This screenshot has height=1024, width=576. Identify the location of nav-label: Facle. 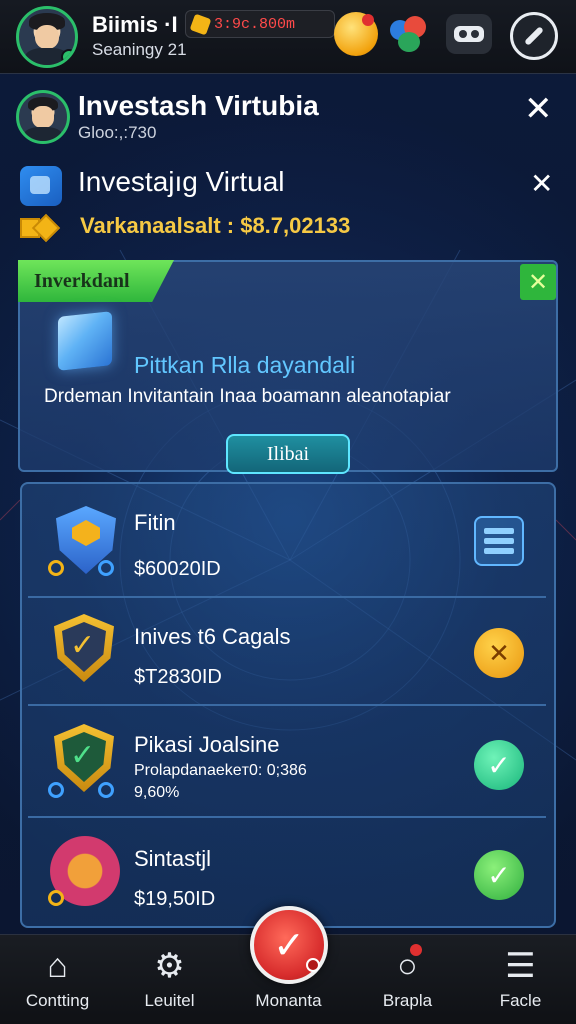
(520, 1000).